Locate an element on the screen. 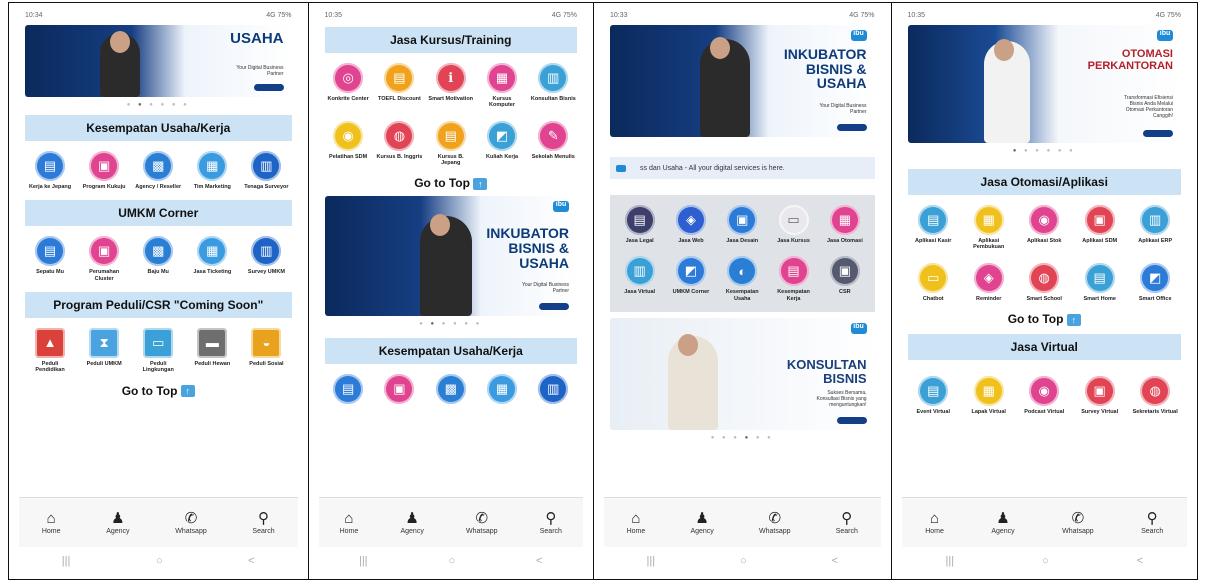  menu-item: ▤ Jasa Legal is located at coordinates (640, 224).